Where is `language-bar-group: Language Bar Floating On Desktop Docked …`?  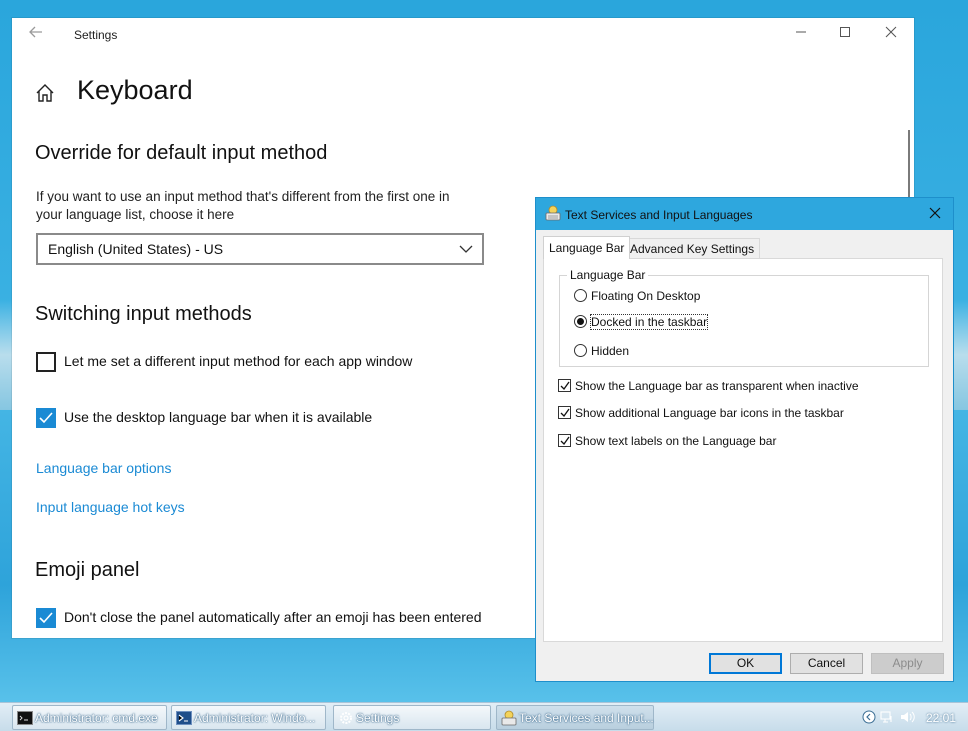 language-bar-group: Language Bar Floating On Desktop Docked … is located at coordinates (744, 317).